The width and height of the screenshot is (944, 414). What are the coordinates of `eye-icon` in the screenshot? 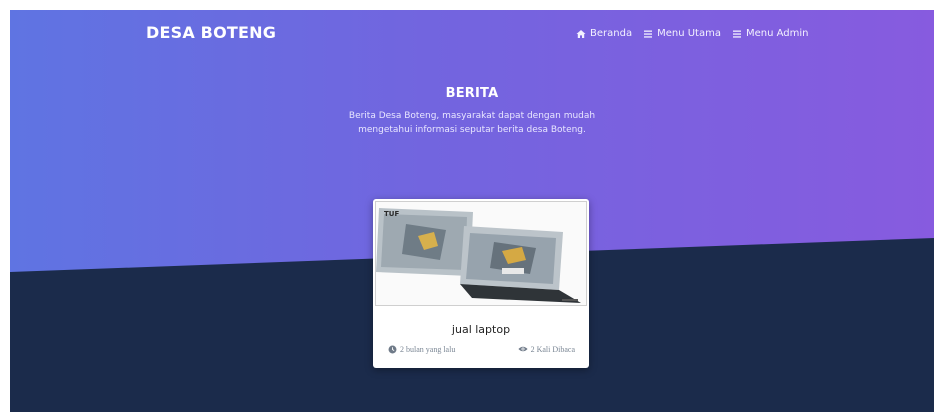 It's located at (522, 349).